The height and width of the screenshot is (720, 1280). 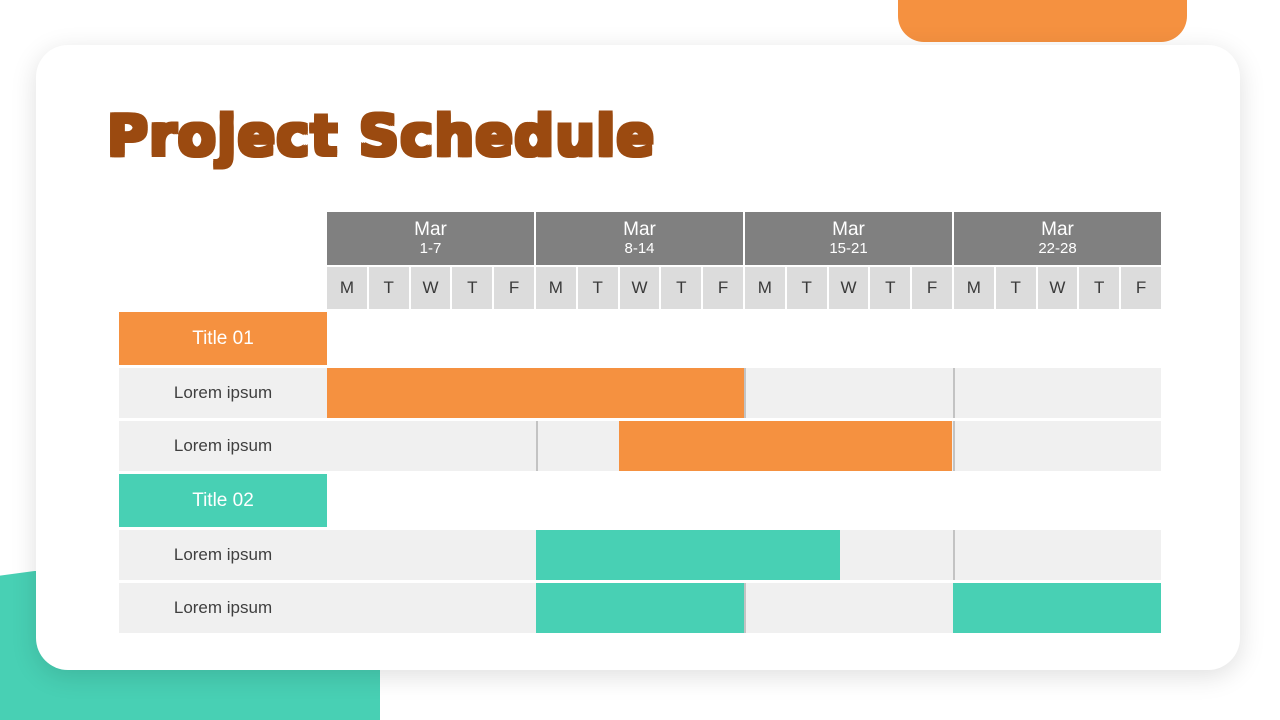 I want to click on page-title: Project Schedule, so click(x=381, y=136).